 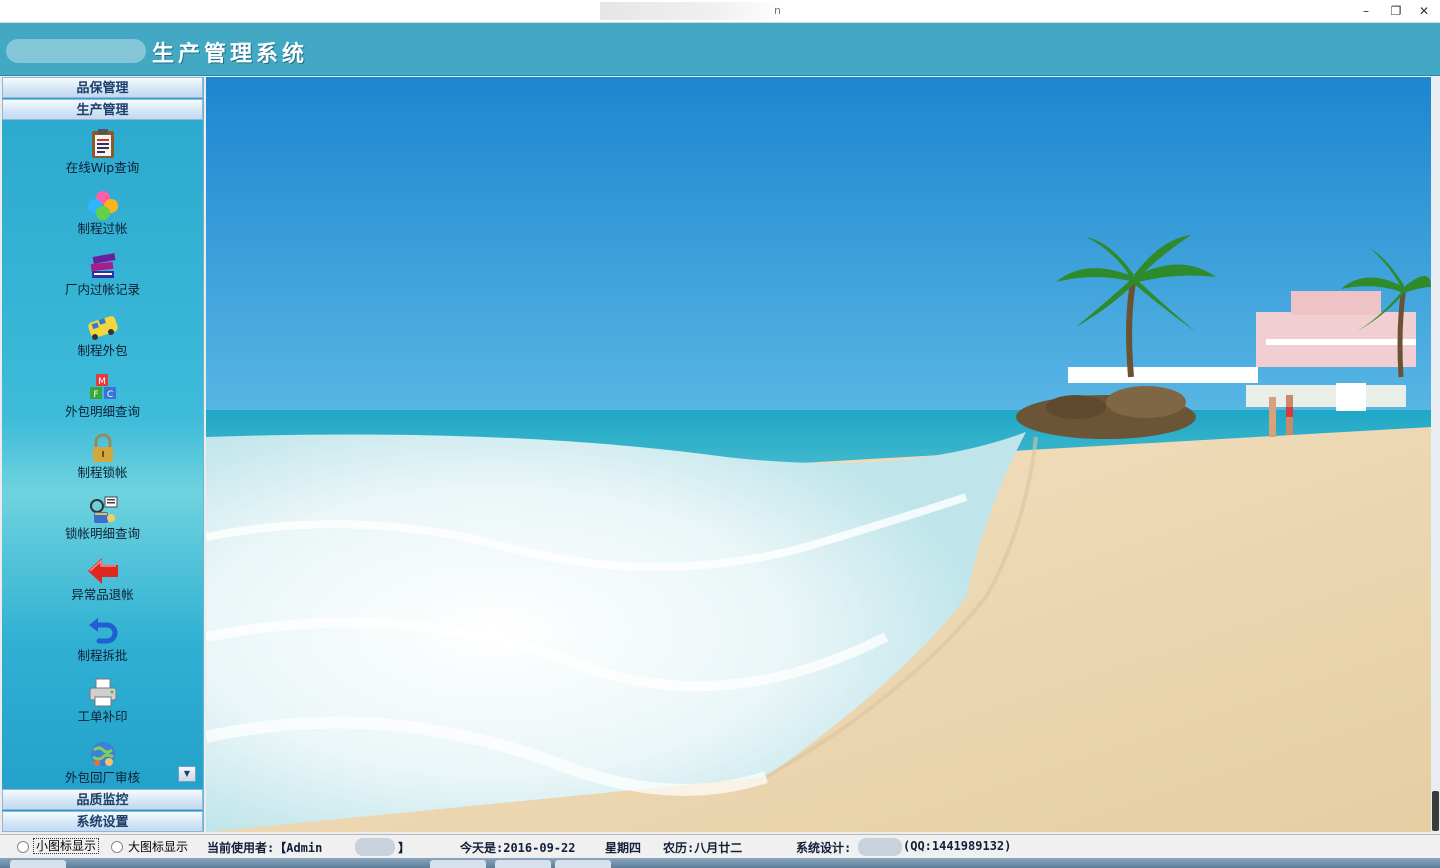 I want to click on large-icon-label: 大图标显示, so click(x=158, y=846).